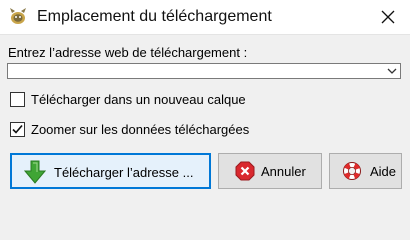 The width and height of the screenshot is (410, 240). I want to click on zoom-data-label: Zoomer sur les données téléchargées, so click(140, 129).